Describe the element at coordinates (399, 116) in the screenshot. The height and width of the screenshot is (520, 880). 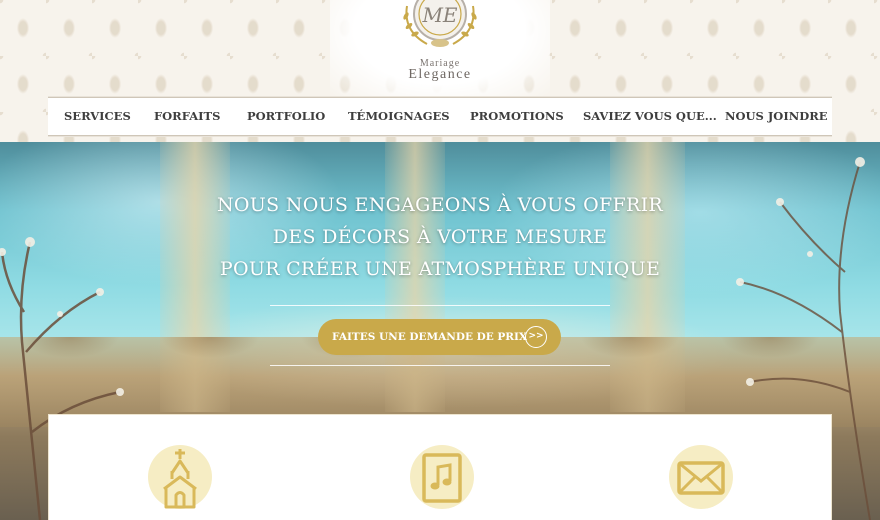
I see `nav-item-temoignages: TÉMOIGNAGES` at that location.